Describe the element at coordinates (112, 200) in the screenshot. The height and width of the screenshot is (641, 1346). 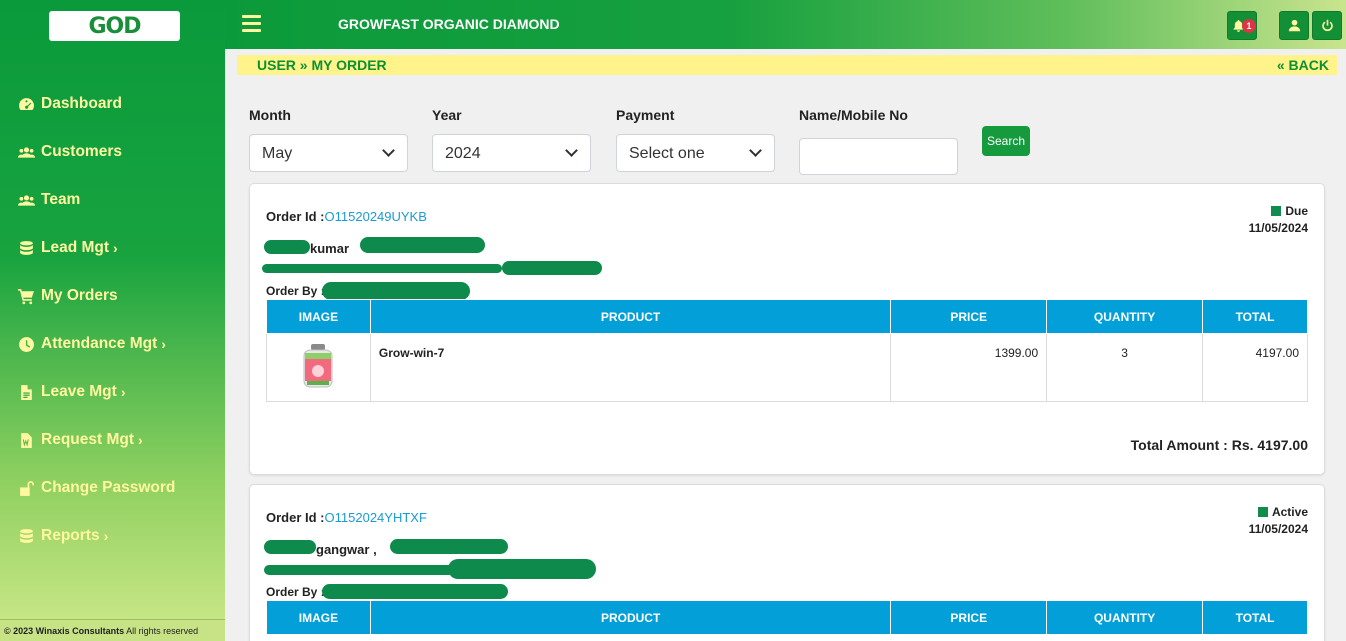
I see `sidebar-item-team: Team` at that location.